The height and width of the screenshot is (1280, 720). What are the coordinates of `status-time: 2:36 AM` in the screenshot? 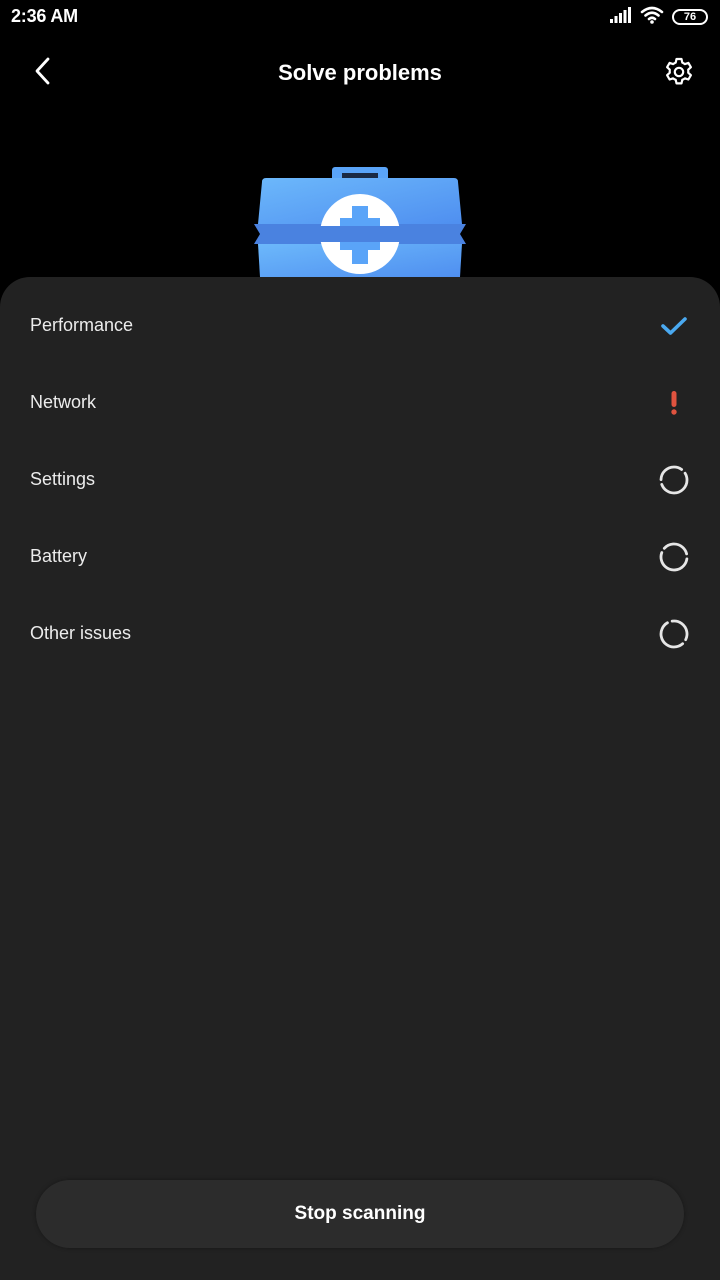 It's located at (44, 16).